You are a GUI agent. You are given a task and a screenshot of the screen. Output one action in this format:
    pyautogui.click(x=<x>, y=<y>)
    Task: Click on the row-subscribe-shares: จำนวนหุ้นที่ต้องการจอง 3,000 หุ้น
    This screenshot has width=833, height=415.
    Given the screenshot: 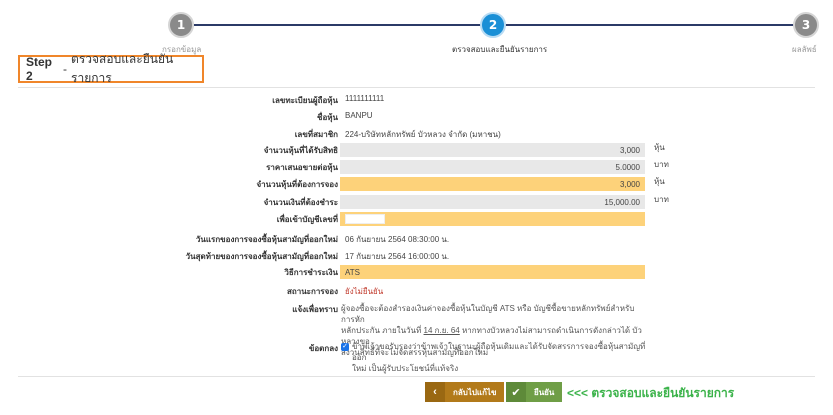 What is the action you would take?
    pyautogui.click(x=416, y=184)
    